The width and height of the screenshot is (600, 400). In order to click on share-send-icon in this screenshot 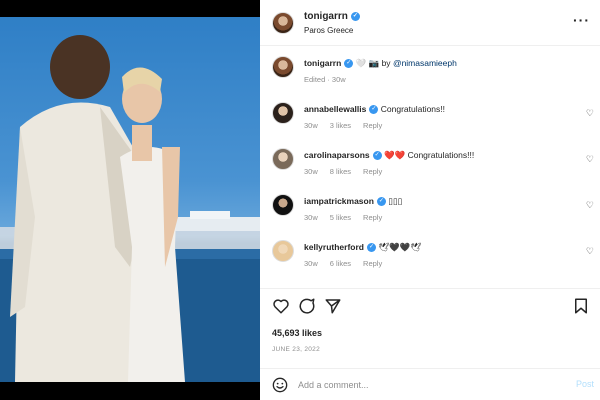, I will do `click(333, 306)`.